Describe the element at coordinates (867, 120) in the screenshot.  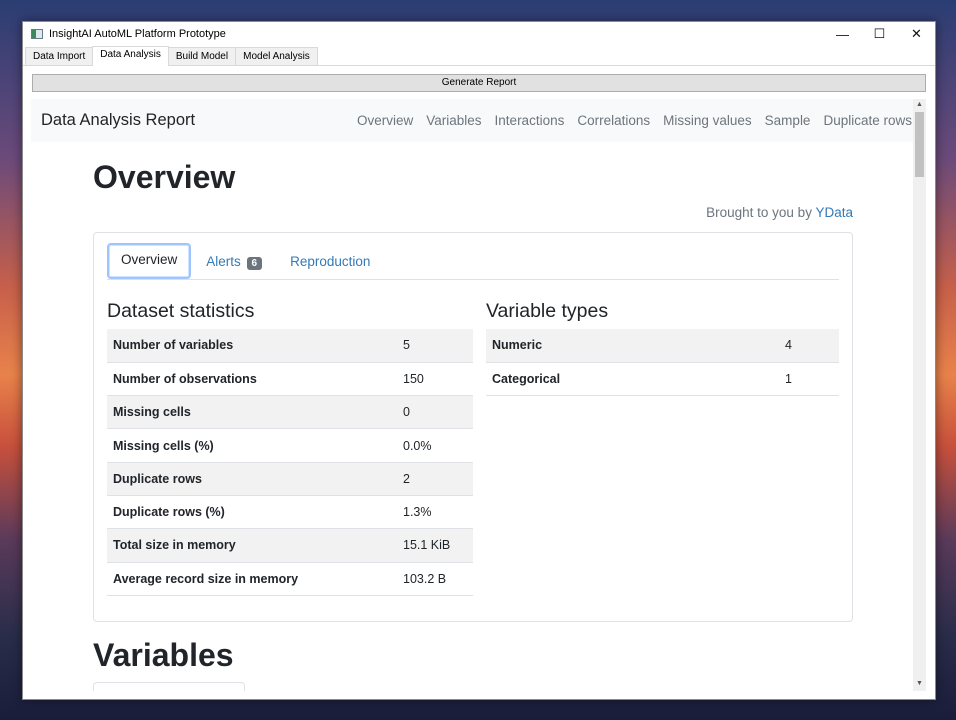
I see `nav-duplicate-rows: Duplicate rows` at that location.